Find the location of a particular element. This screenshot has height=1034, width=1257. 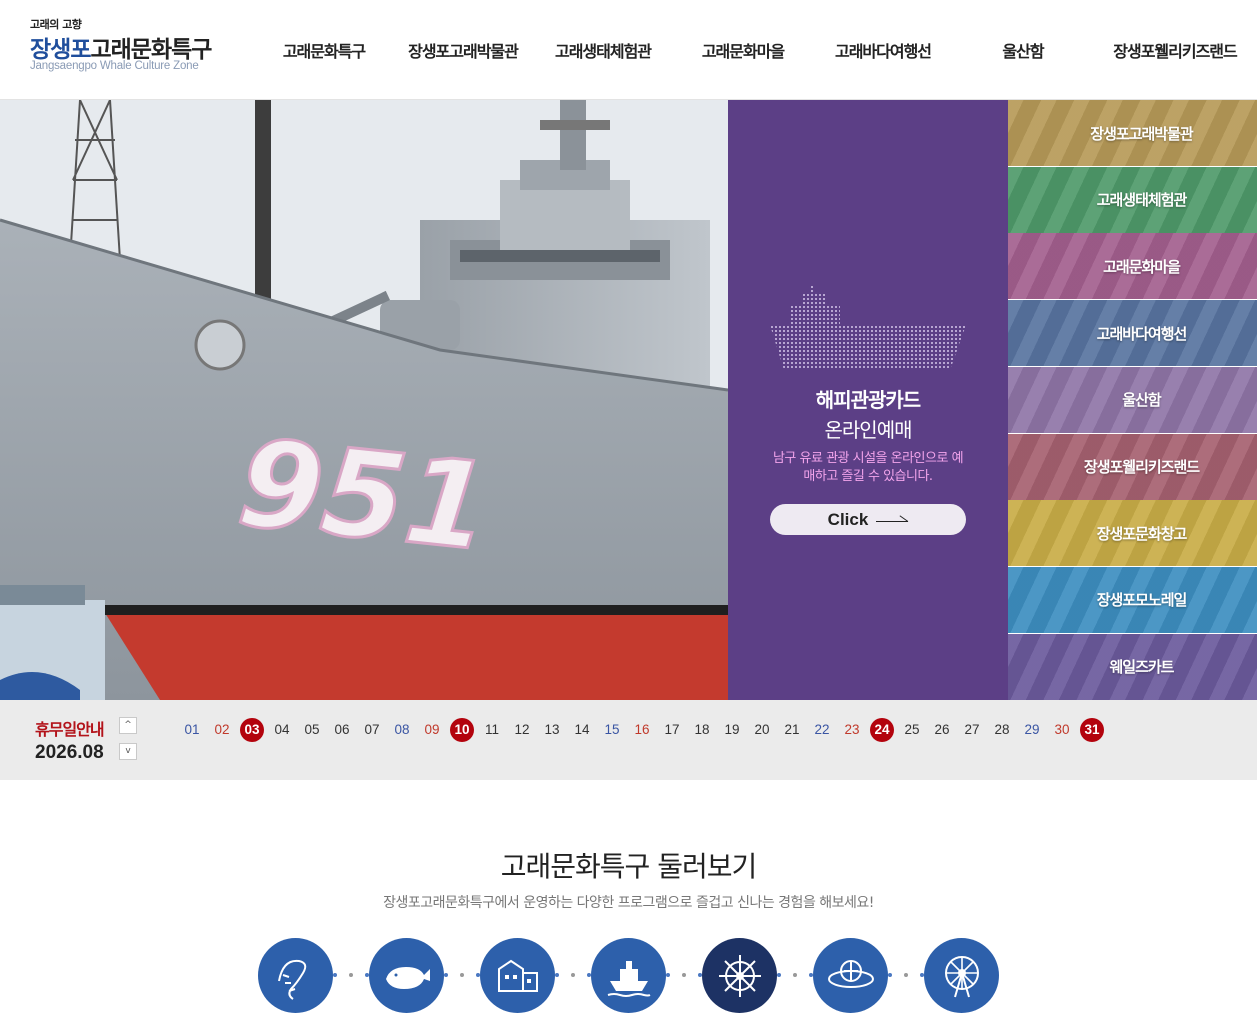

calendar-day: 07 is located at coordinates (372, 729).